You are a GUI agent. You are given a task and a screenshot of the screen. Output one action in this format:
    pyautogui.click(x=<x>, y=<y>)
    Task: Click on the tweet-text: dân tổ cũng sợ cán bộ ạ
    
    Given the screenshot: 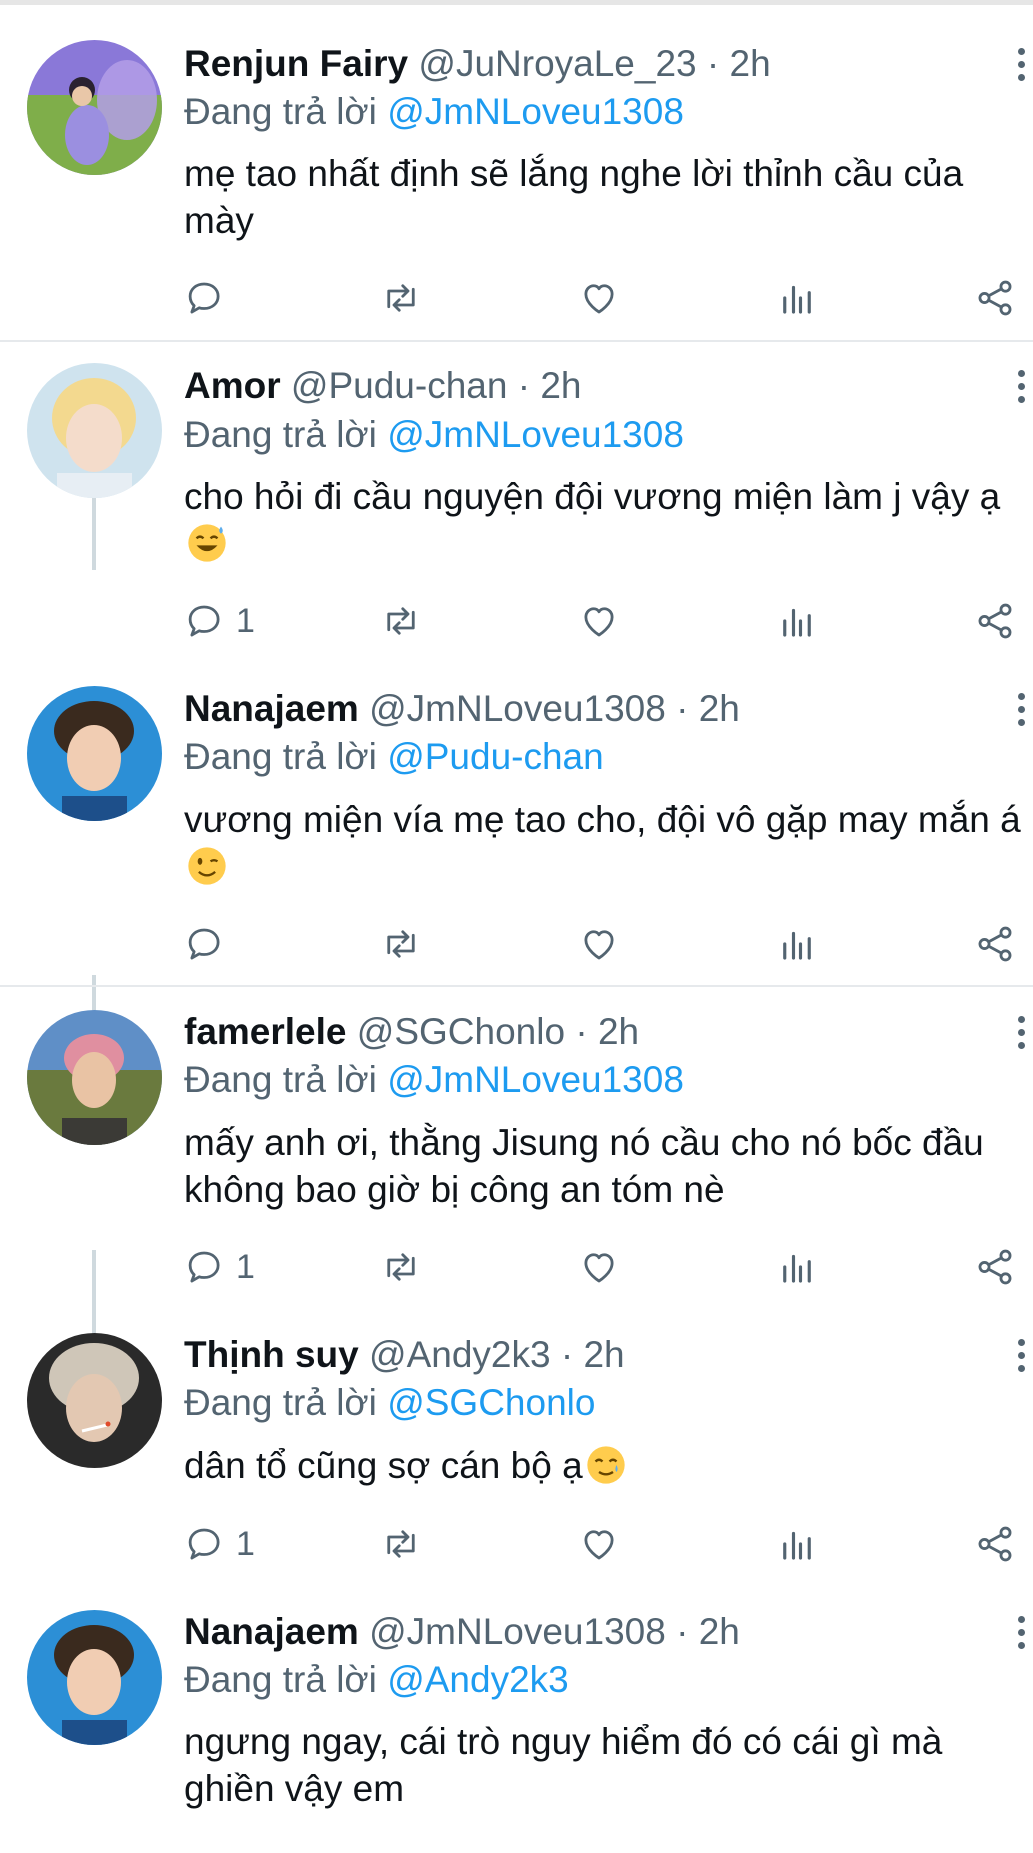 What is the action you would take?
    pyautogui.click(x=606, y=1465)
    